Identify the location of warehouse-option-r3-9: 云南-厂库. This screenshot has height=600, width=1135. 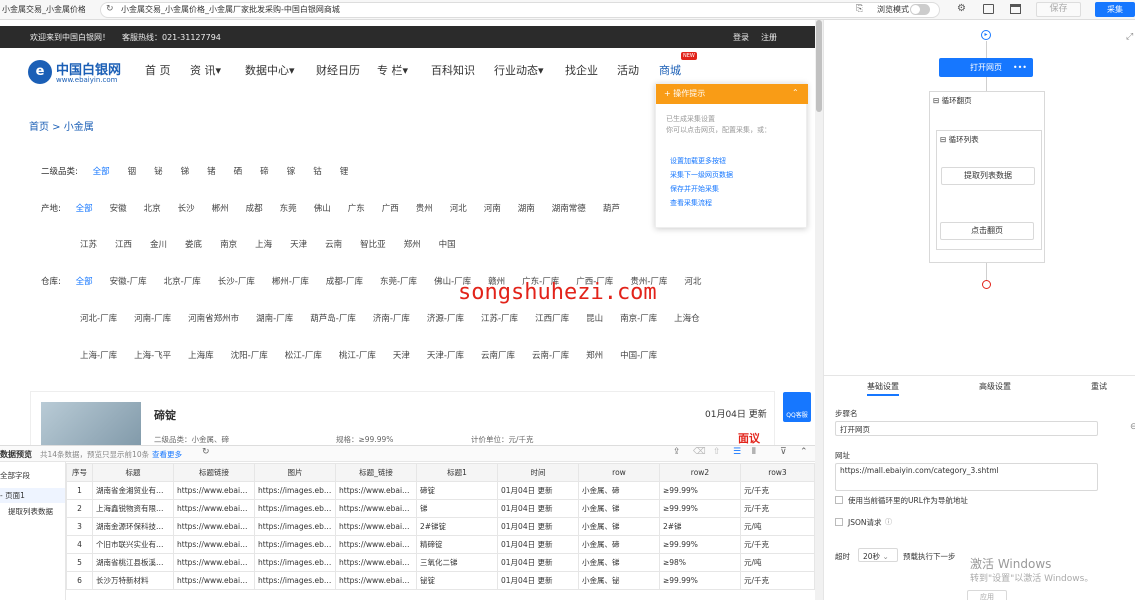
(550, 356).